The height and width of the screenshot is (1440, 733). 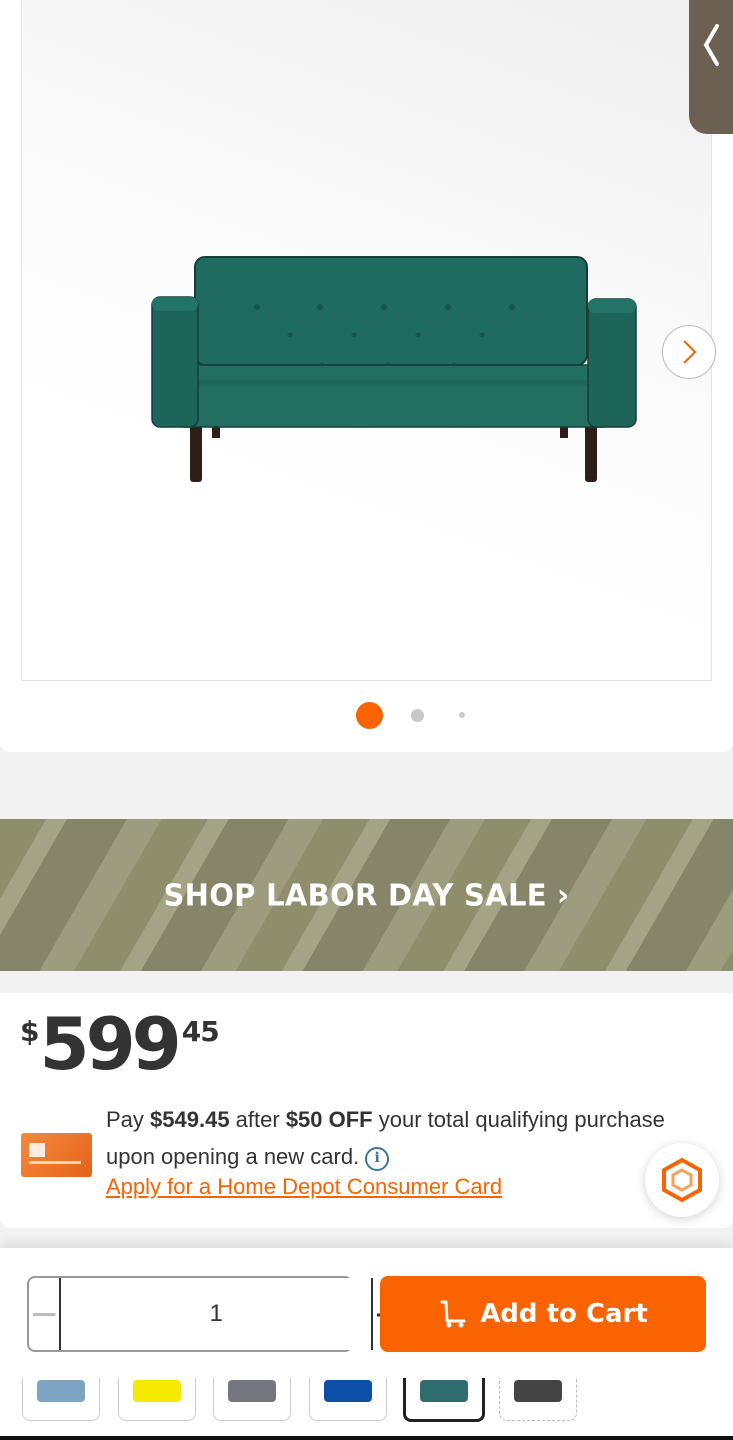 What do you see at coordinates (190, 1119) in the screenshot?
I see `discounted-price: $549.45` at bounding box center [190, 1119].